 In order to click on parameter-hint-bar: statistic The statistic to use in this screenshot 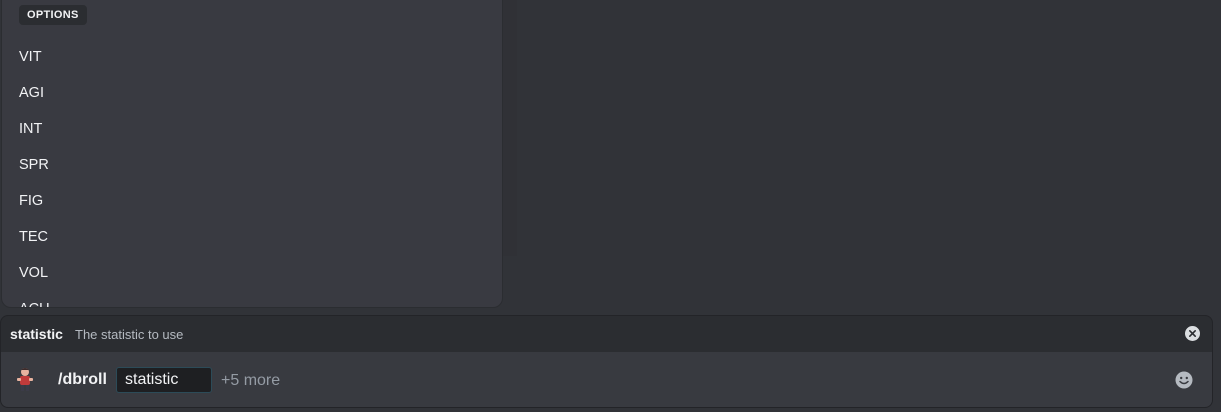, I will do `click(606, 333)`.